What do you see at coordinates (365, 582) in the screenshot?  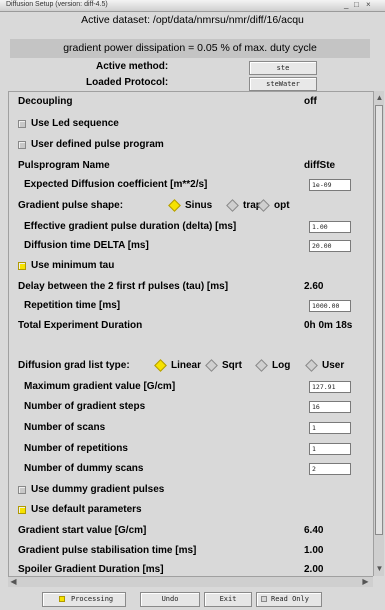 I see `scroll-right-icon: ▶` at bounding box center [365, 582].